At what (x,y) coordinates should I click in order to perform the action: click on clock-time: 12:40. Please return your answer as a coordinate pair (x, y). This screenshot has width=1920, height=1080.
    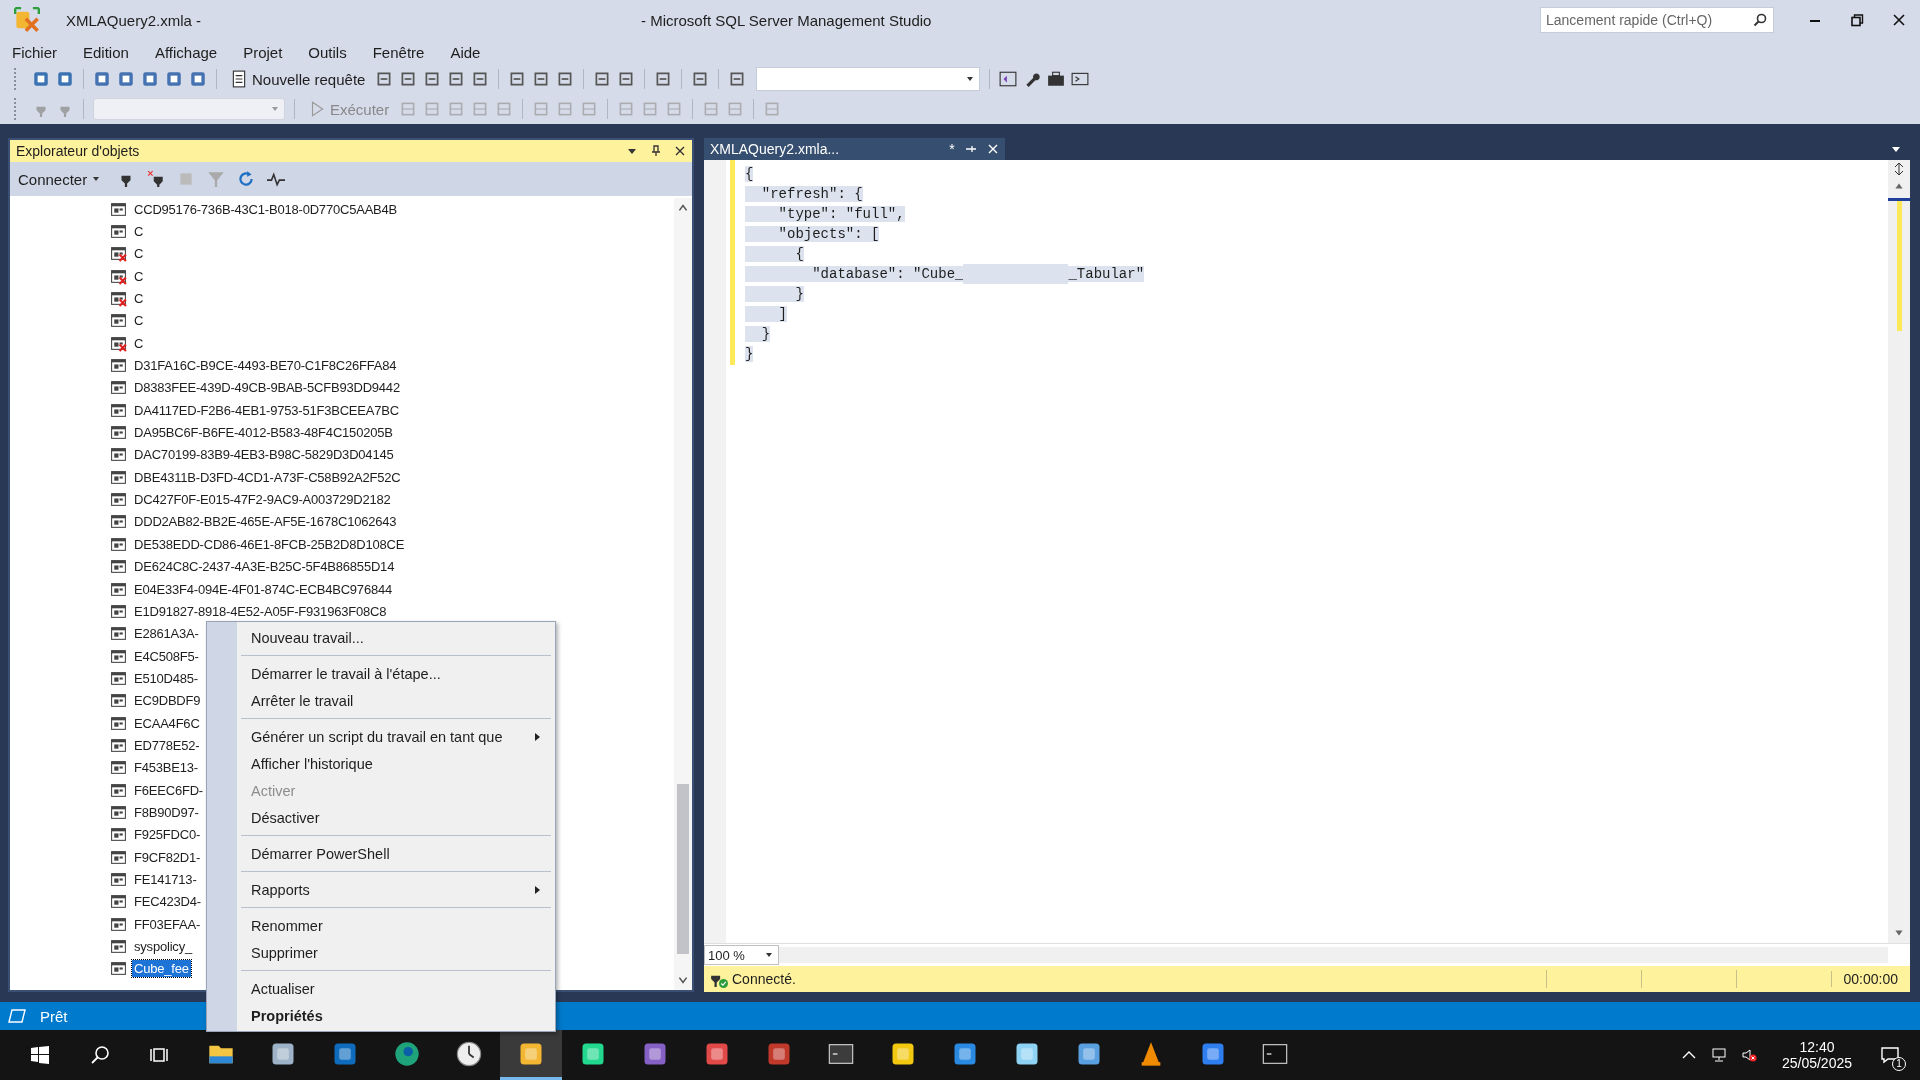
    Looking at the image, I should click on (1817, 1047).